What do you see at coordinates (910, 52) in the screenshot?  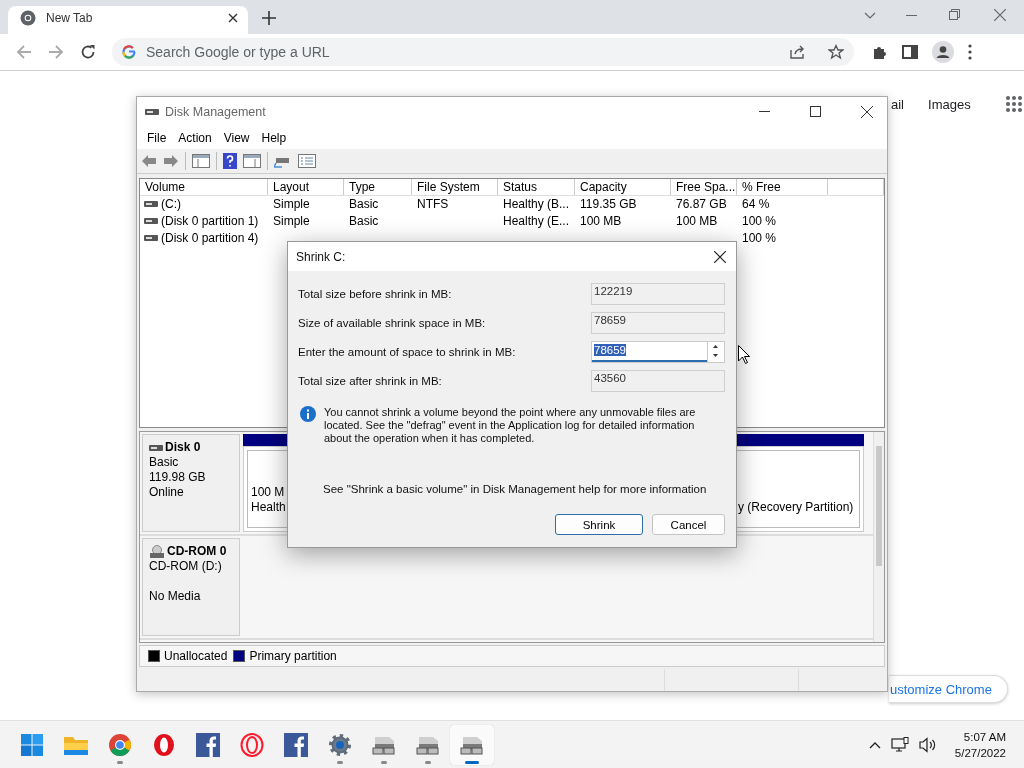 I see `side-panel-icon` at bounding box center [910, 52].